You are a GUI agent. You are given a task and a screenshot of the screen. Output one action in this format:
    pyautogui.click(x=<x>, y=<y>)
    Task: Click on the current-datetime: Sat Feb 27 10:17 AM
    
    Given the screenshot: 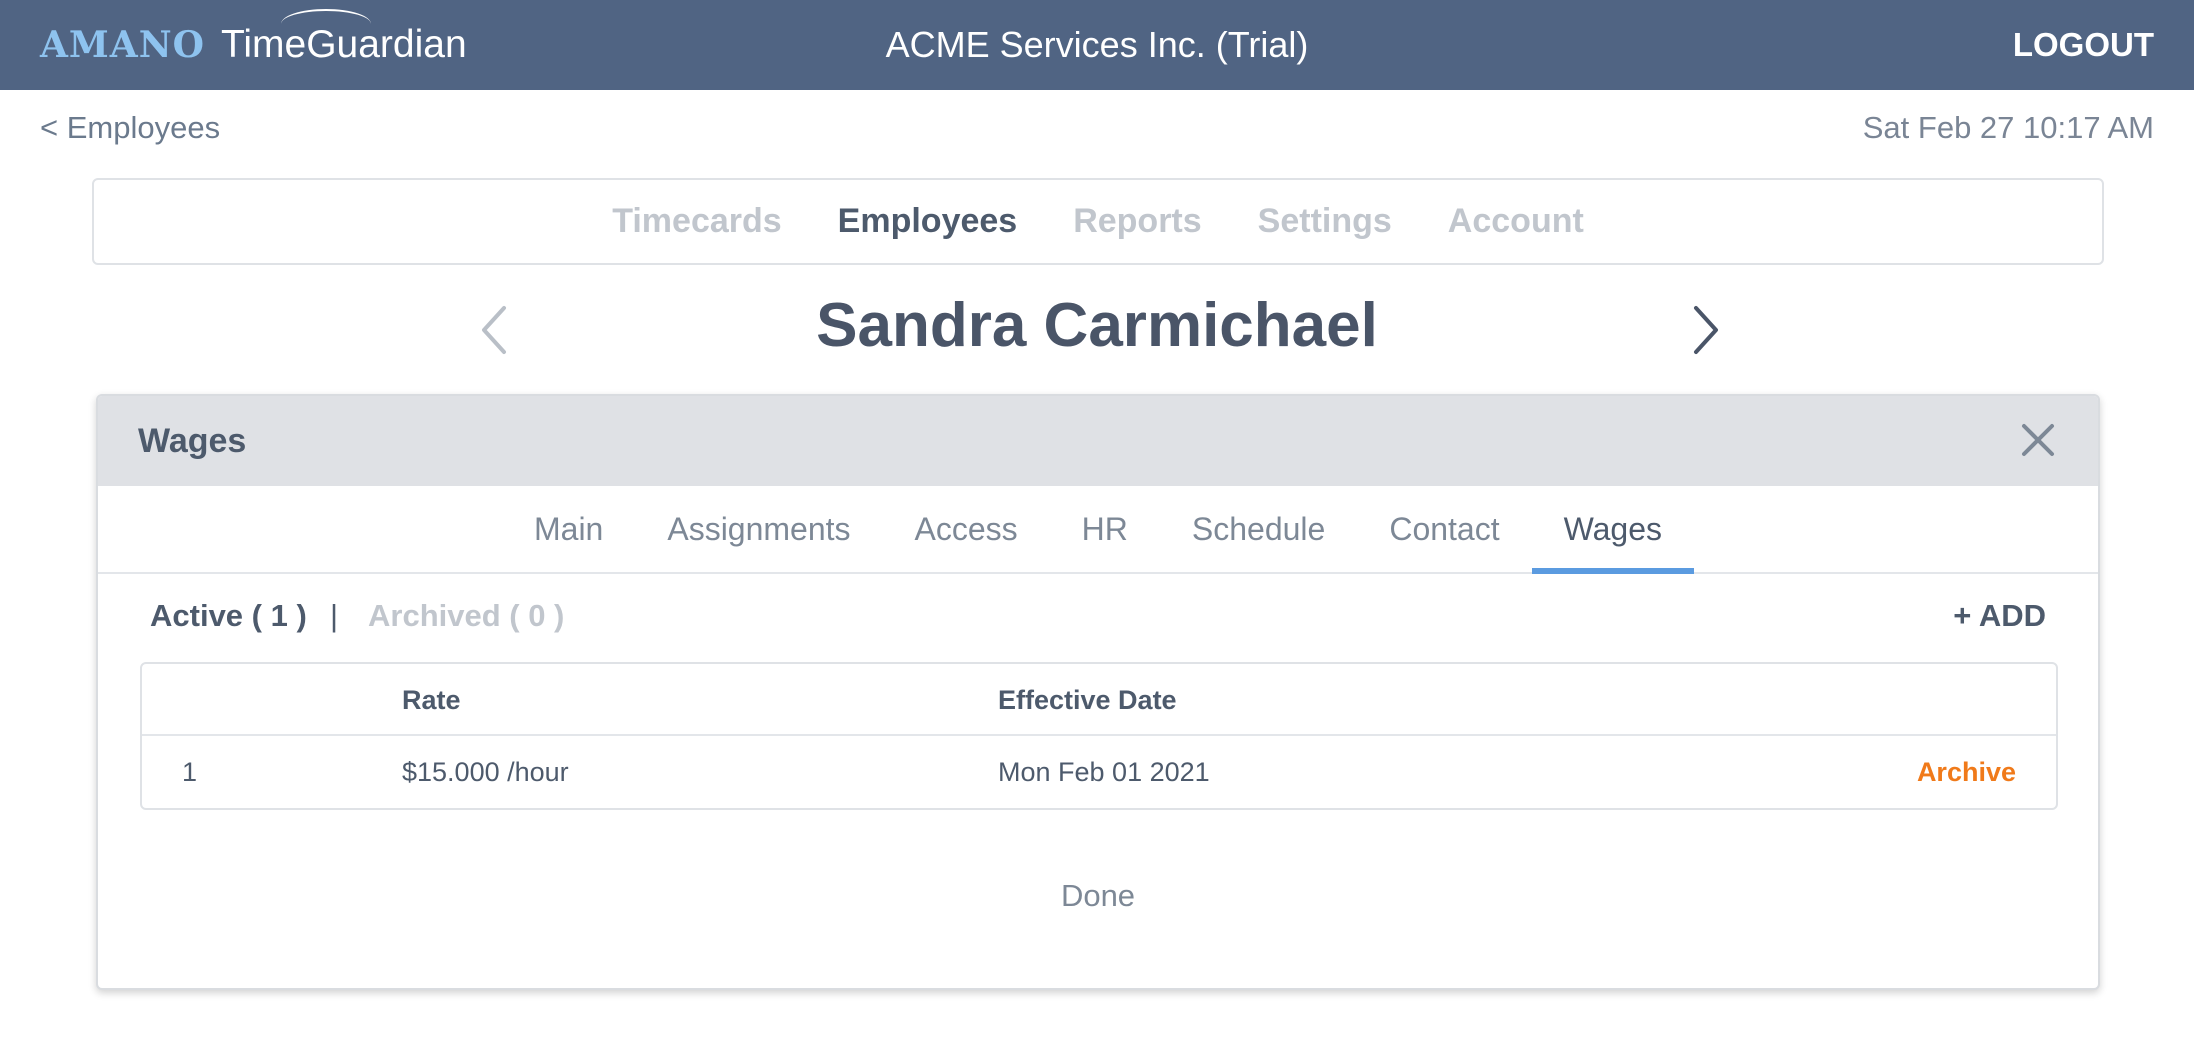 What is the action you would take?
    pyautogui.click(x=2008, y=127)
    